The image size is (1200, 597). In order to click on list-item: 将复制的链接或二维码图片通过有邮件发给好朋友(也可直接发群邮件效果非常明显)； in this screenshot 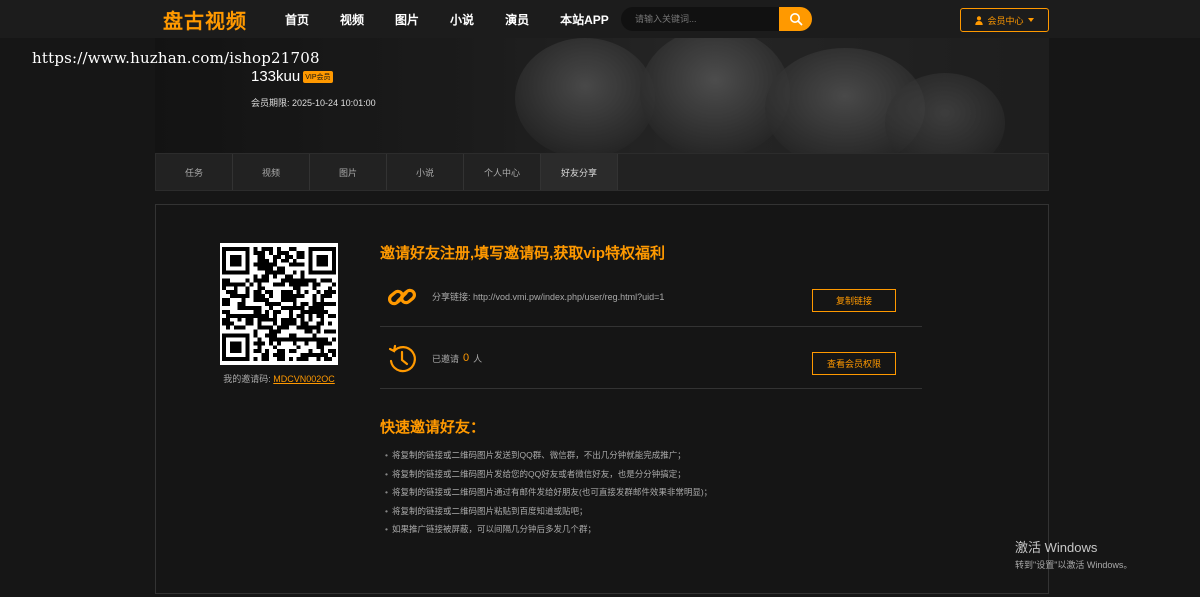, I will do `click(548, 492)`.